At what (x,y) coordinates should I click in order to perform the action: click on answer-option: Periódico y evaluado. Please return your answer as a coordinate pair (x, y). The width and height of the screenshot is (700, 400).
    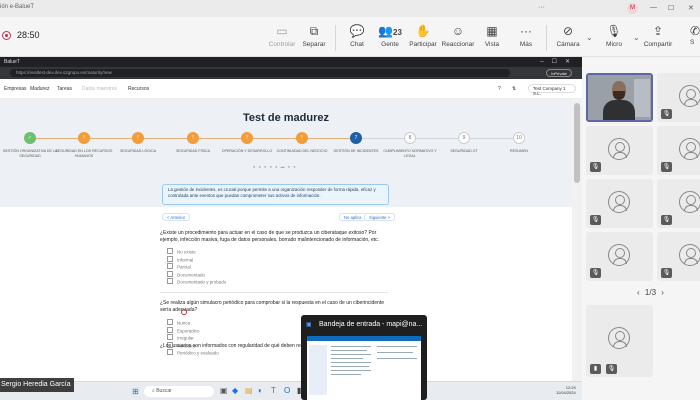
    Looking at the image, I should click on (193, 352).